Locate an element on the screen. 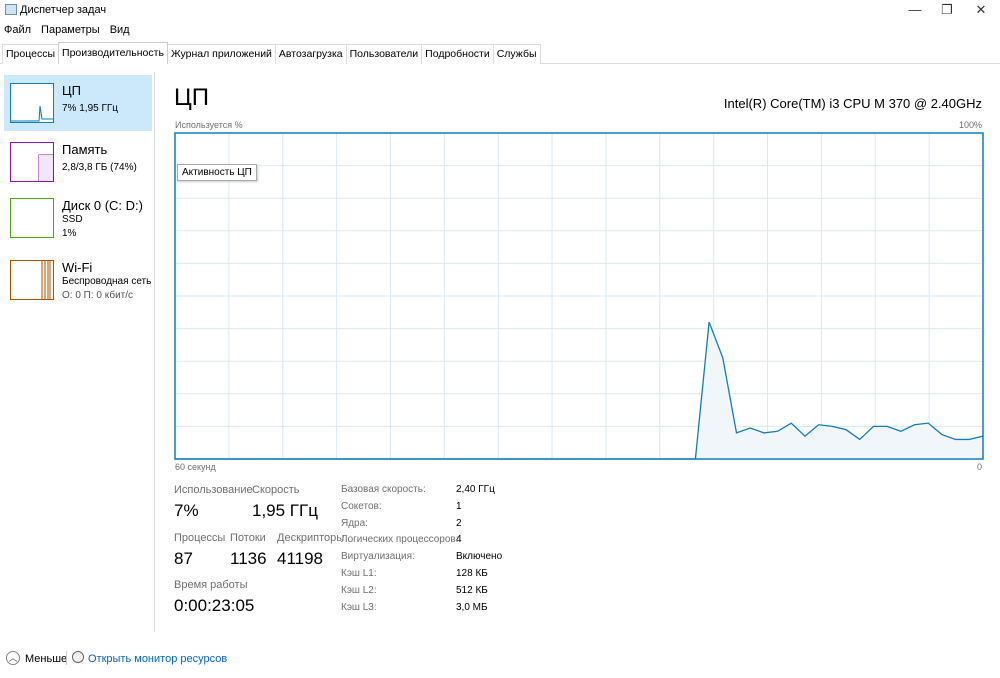 This screenshot has height=678, width=1000. processes-label: Процессы is located at coordinates (200, 538).